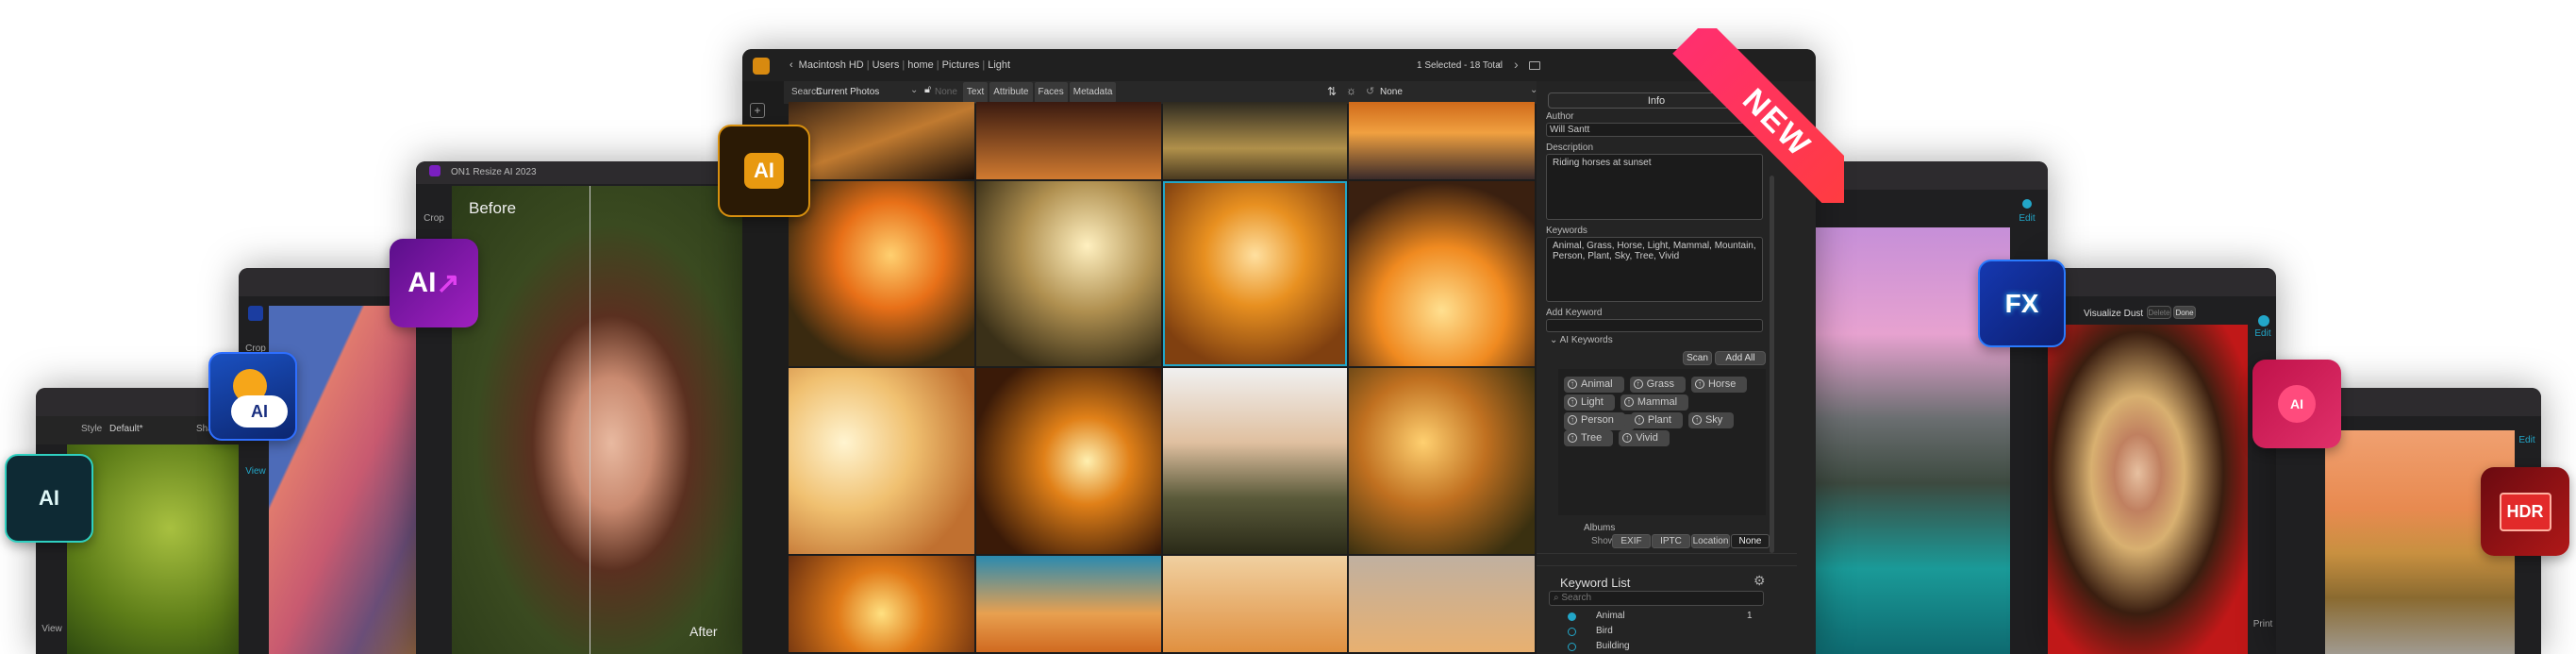 This screenshot has height=654, width=2576. I want to click on search-scope-dropdown: Current Photos, so click(847, 92).